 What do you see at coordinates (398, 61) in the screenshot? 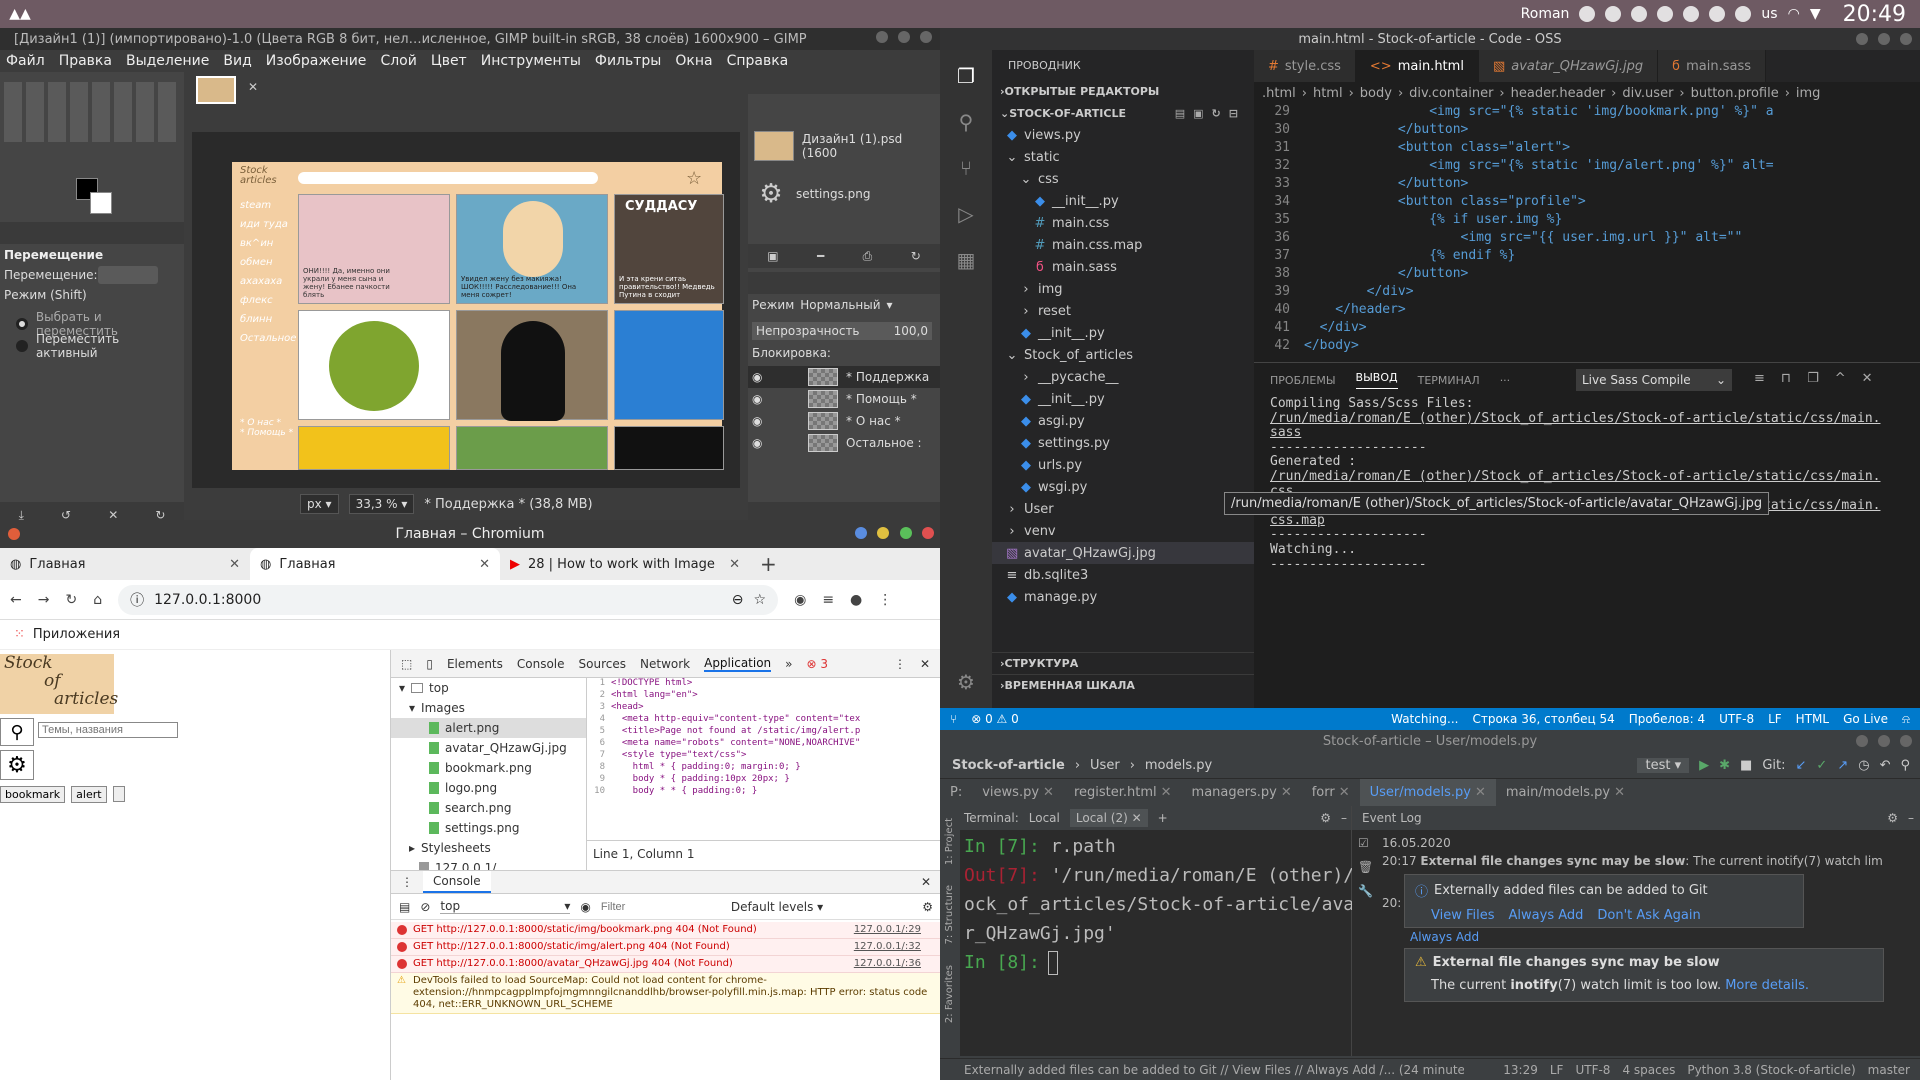
I see `menu-item: Слой` at bounding box center [398, 61].